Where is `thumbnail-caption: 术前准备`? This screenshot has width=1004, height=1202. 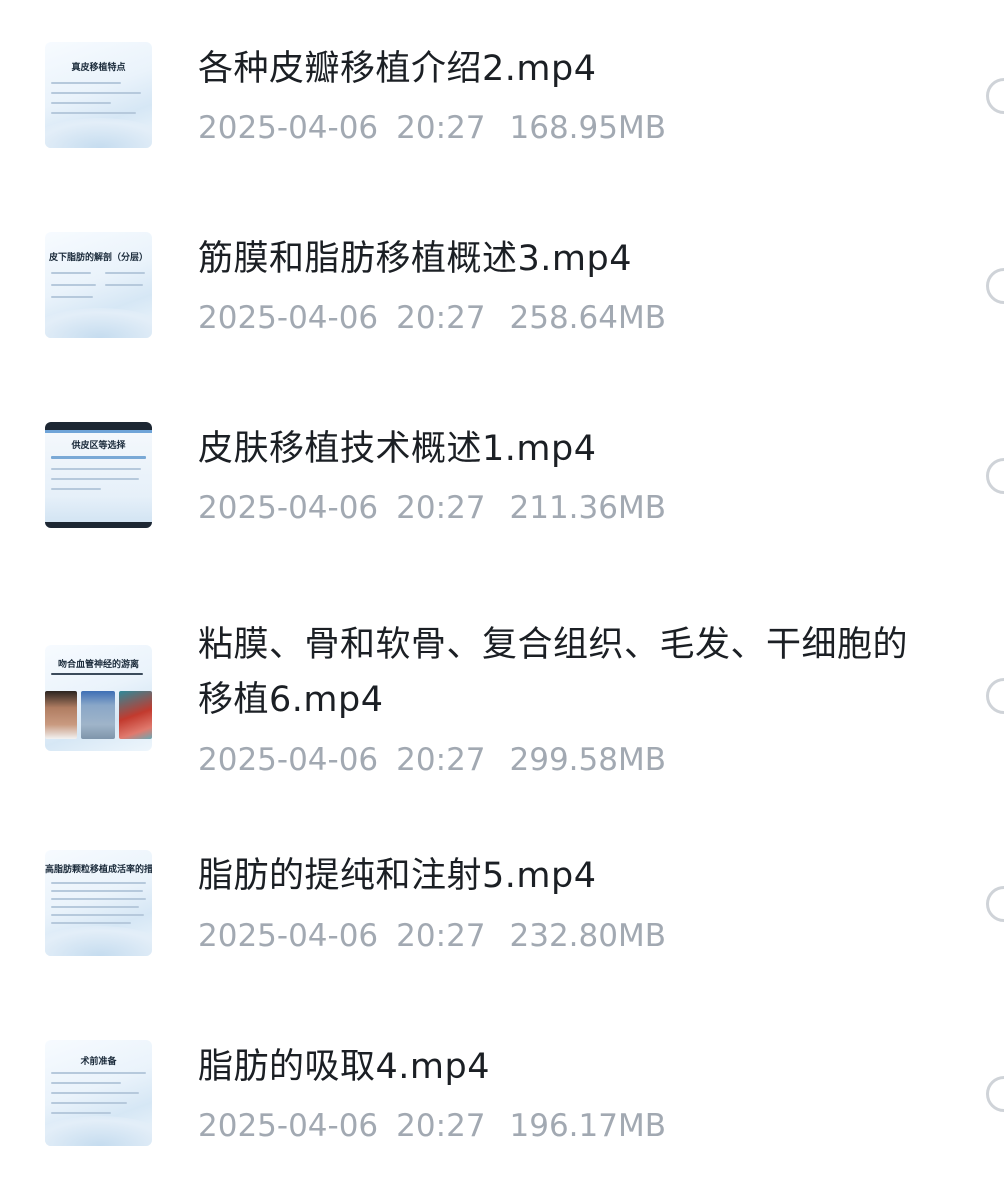 thumbnail-caption: 术前准备 is located at coordinates (98, 1062).